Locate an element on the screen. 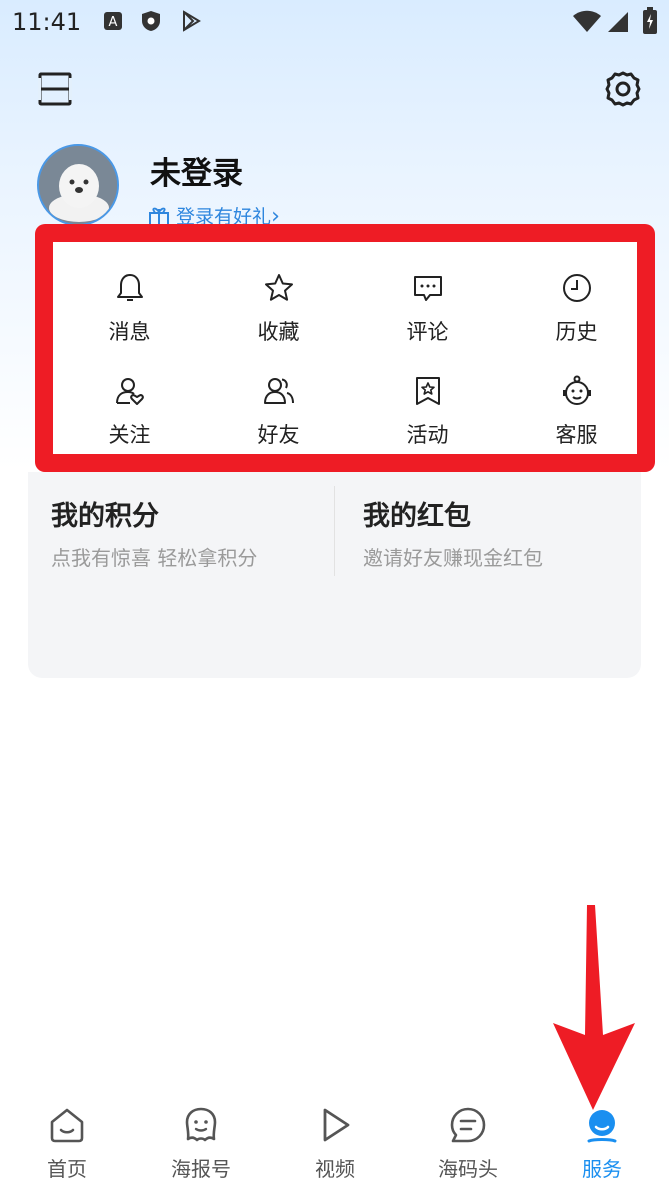  battery-icon is located at coordinates (650, 20).